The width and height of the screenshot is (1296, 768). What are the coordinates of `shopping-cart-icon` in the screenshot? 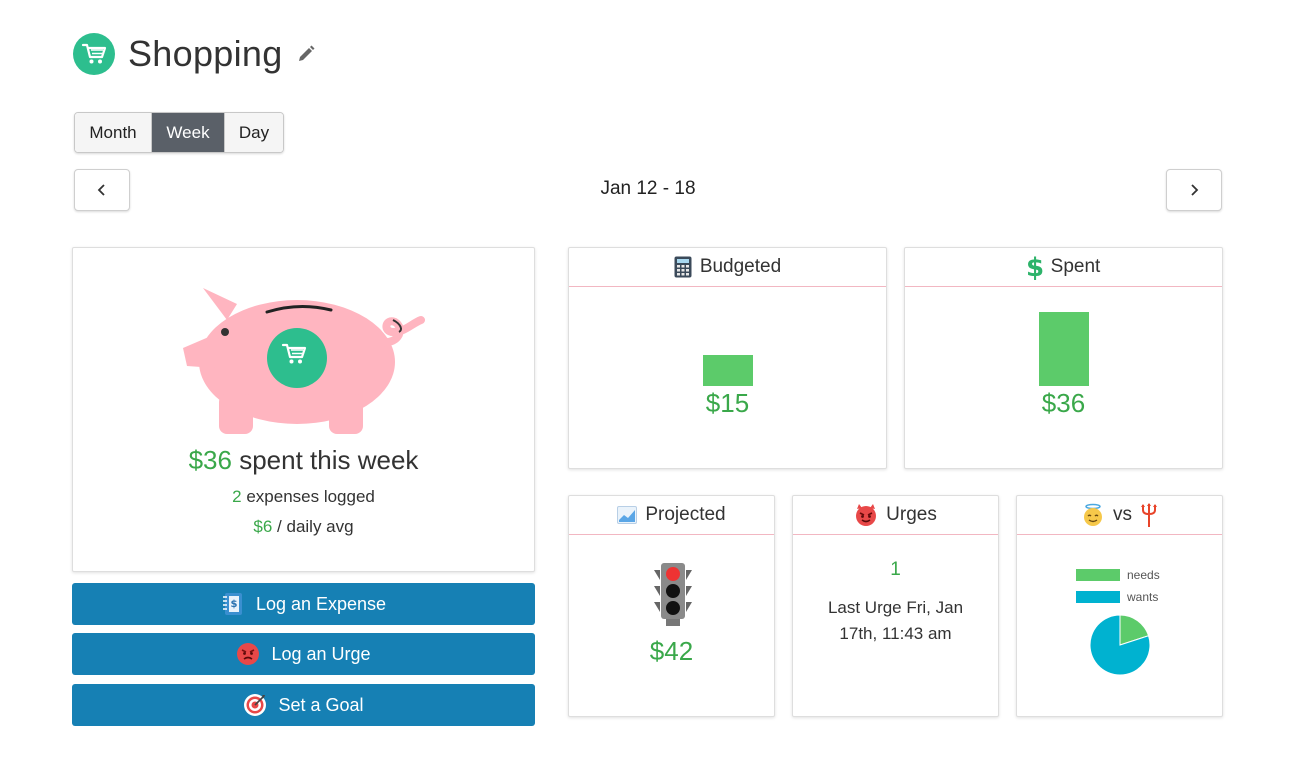 It's located at (94, 54).